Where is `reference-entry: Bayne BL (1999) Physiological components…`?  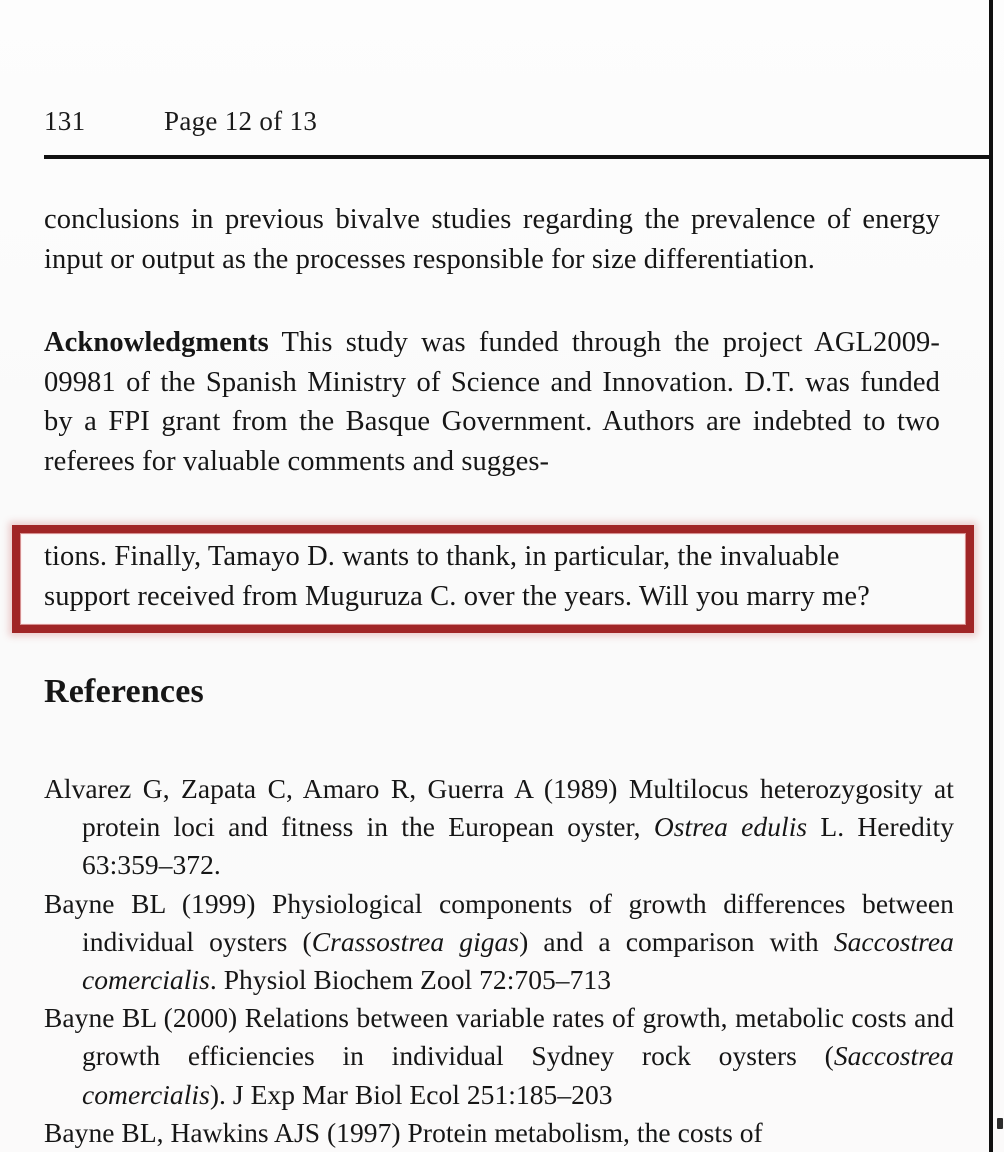
reference-entry: Bayne BL (1999) Physiological components… is located at coordinates (499, 942).